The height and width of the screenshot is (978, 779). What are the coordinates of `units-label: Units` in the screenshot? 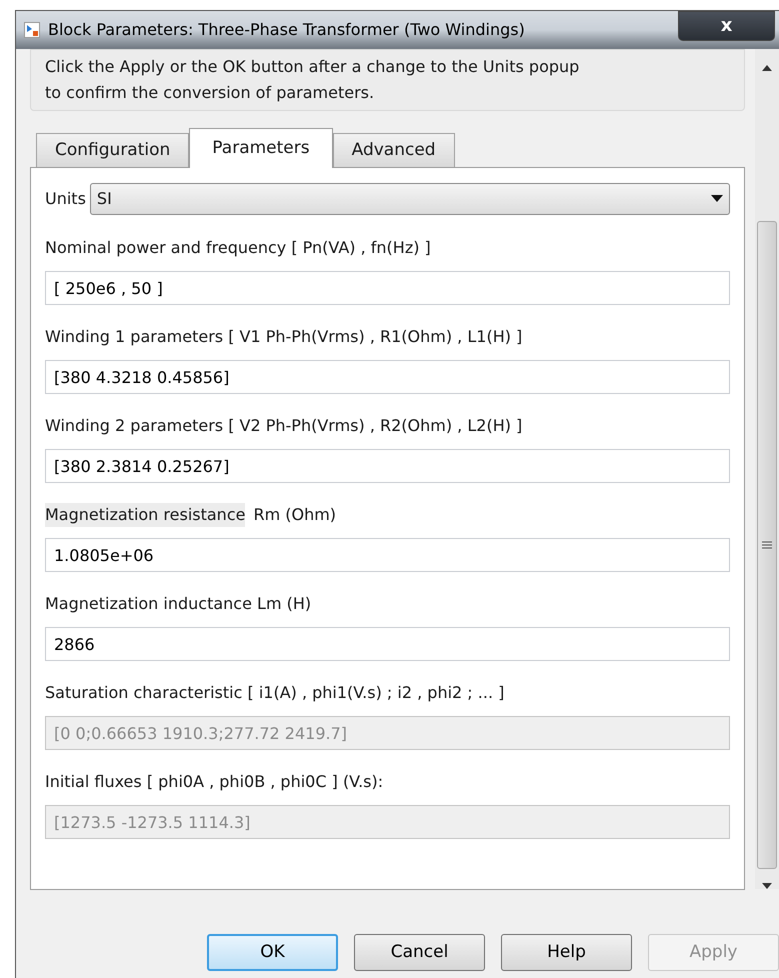 It's located at (65, 199).